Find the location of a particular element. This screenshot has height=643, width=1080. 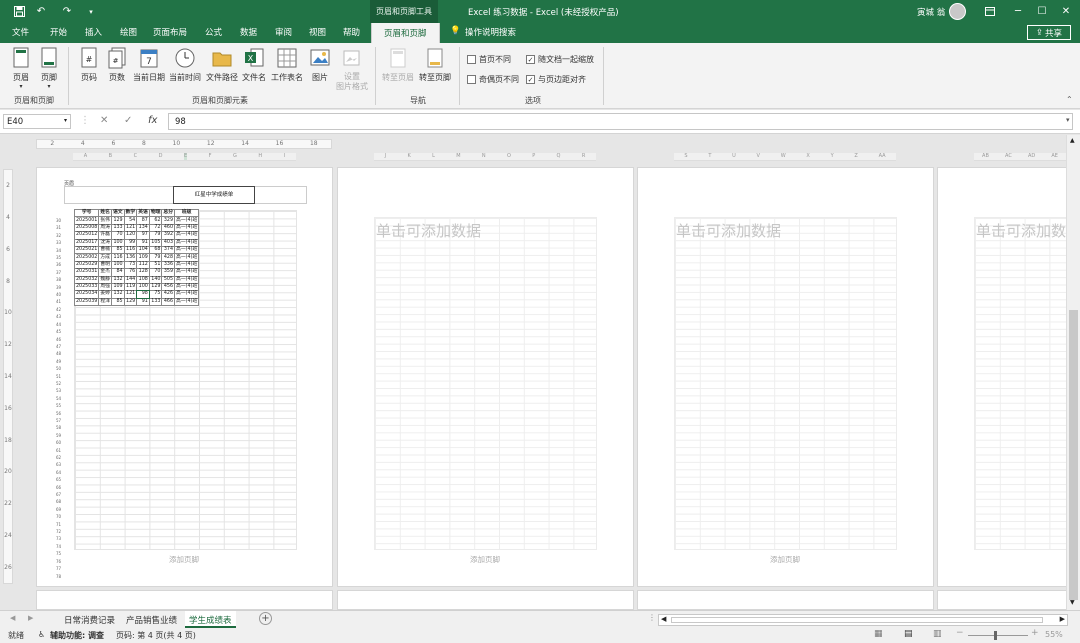

row-number: 33 is located at coordinates (58, 242).